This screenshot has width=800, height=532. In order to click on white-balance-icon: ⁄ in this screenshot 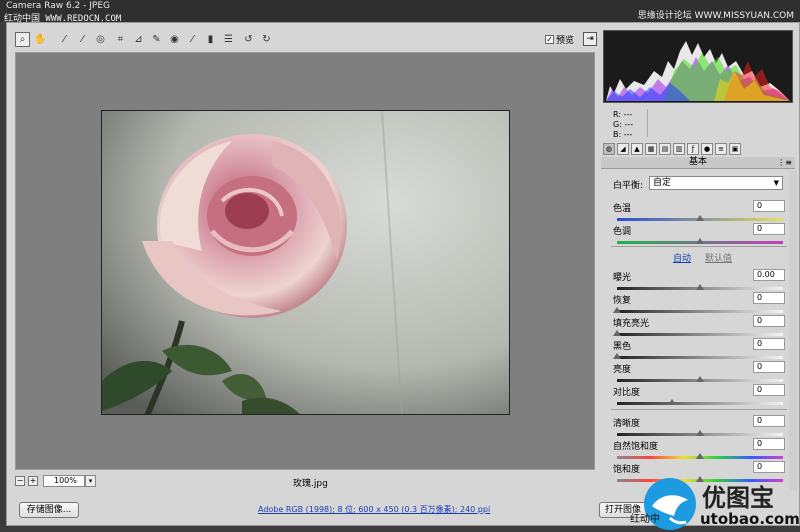, I will do `click(64, 39)`.